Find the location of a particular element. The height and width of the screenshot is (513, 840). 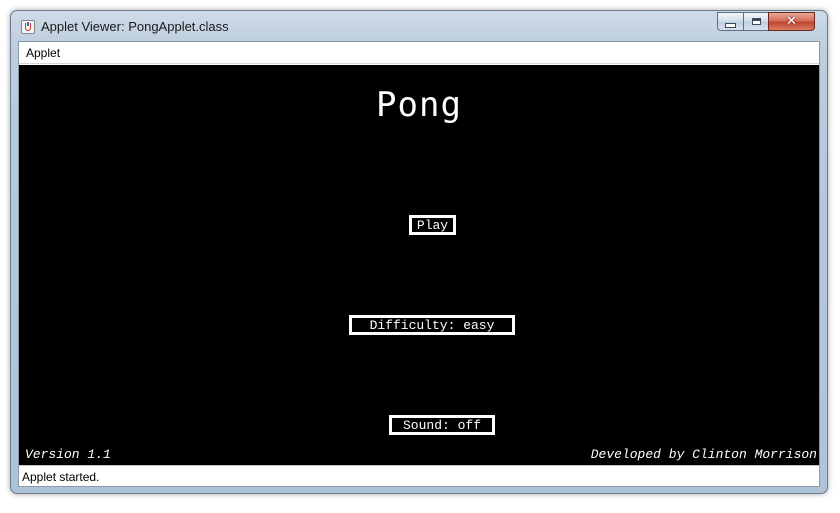

minimize-icon is located at coordinates (730, 25).